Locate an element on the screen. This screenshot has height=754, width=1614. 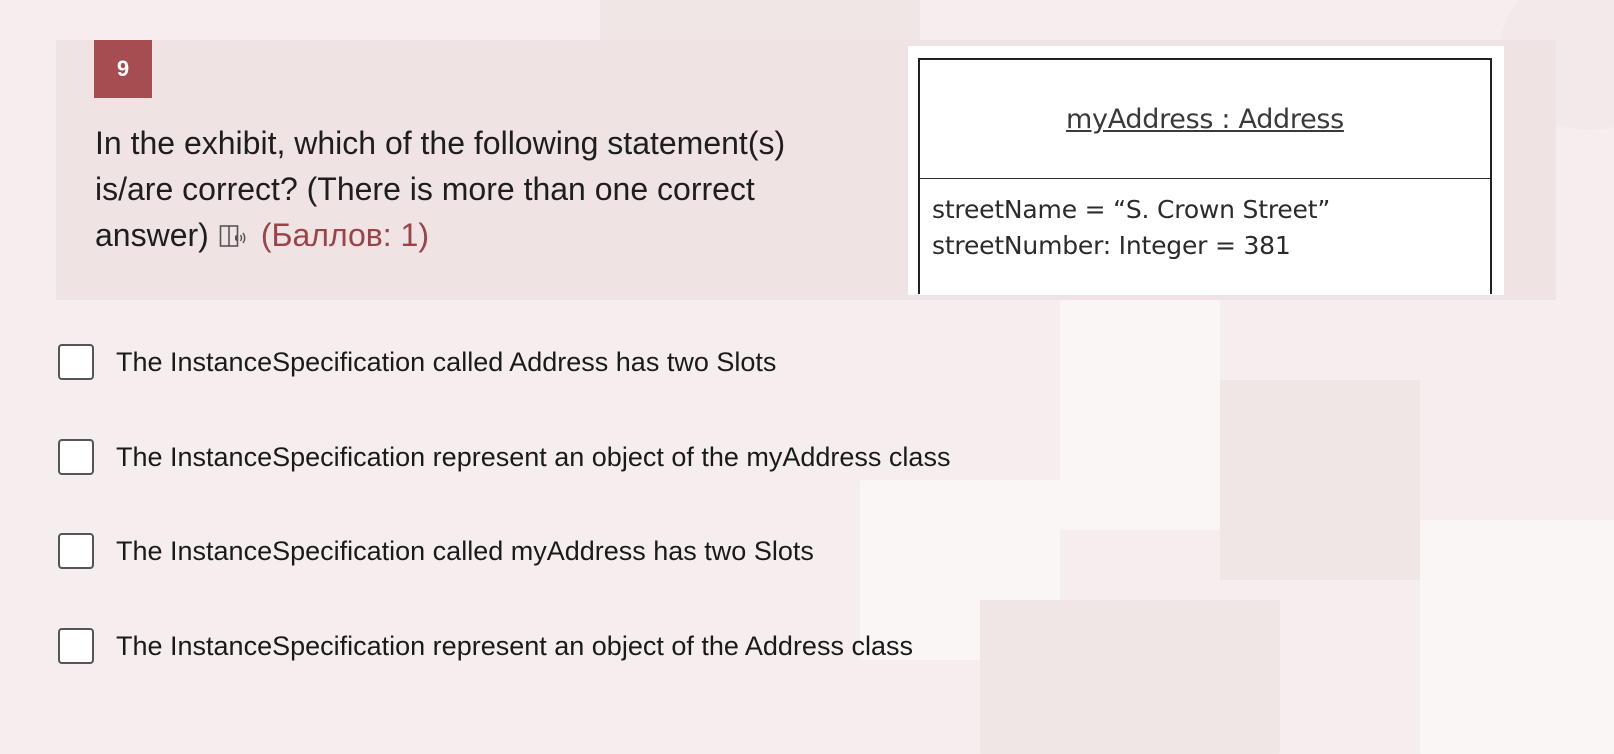
uml-slot: streetName = “S. Crown Street” is located at coordinates (1131, 209).